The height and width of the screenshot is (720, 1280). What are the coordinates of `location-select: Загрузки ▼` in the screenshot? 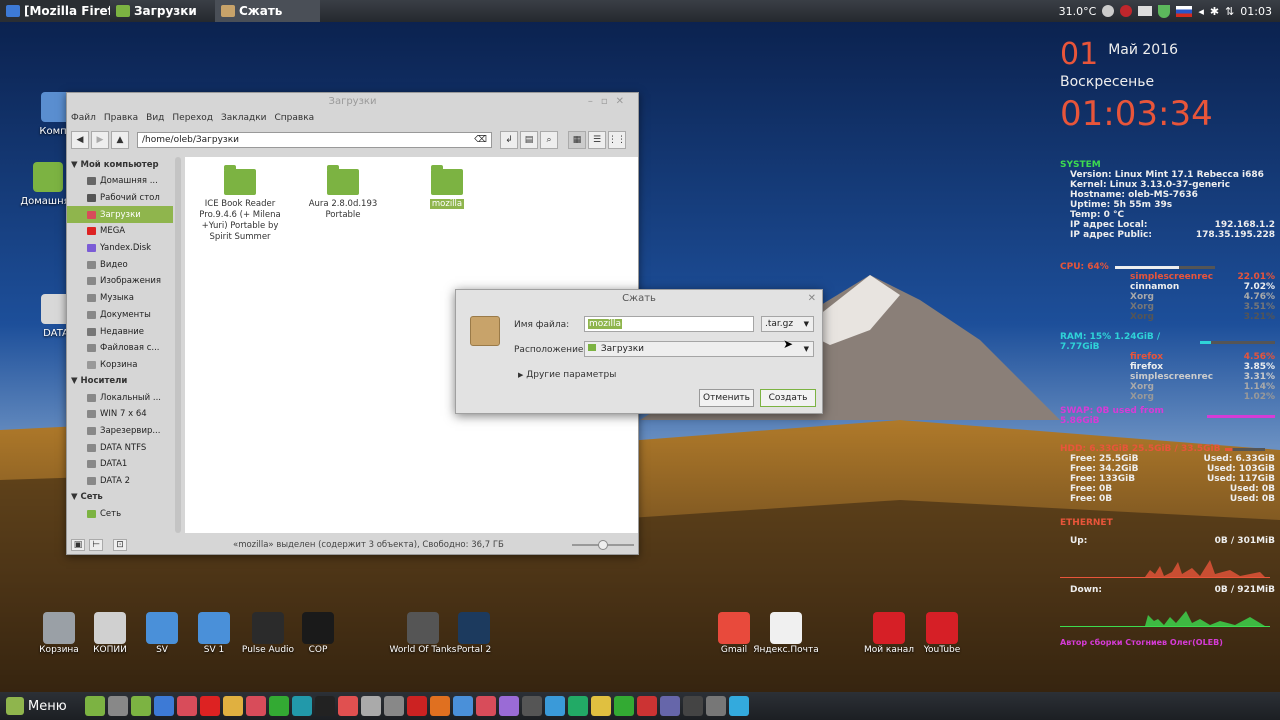 It's located at (699, 349).